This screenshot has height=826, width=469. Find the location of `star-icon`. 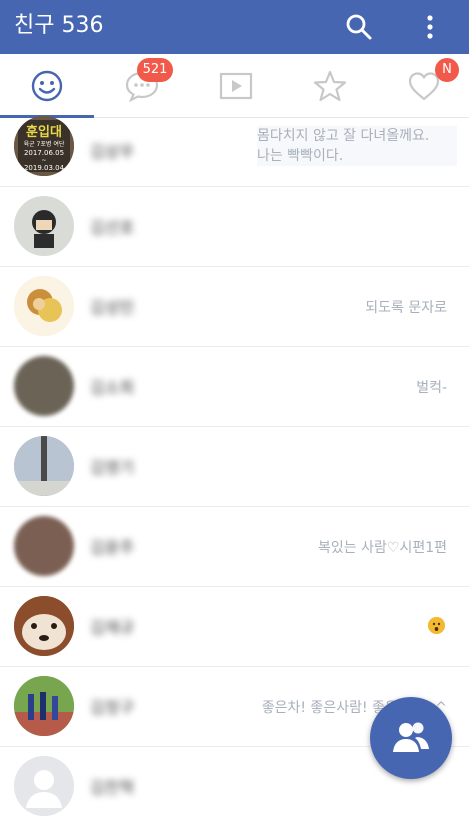

star-icon is located at coordinates (330, 86).